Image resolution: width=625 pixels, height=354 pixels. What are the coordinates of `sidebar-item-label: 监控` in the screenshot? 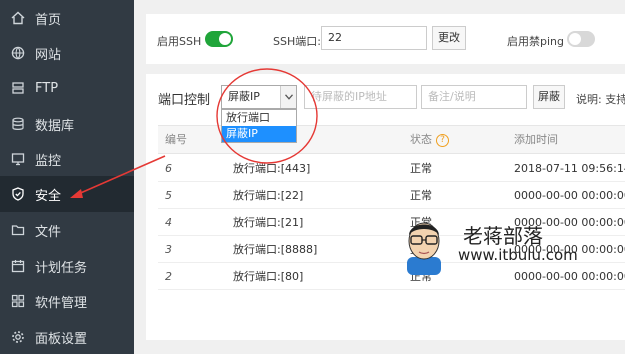 It's located at (48, 161).